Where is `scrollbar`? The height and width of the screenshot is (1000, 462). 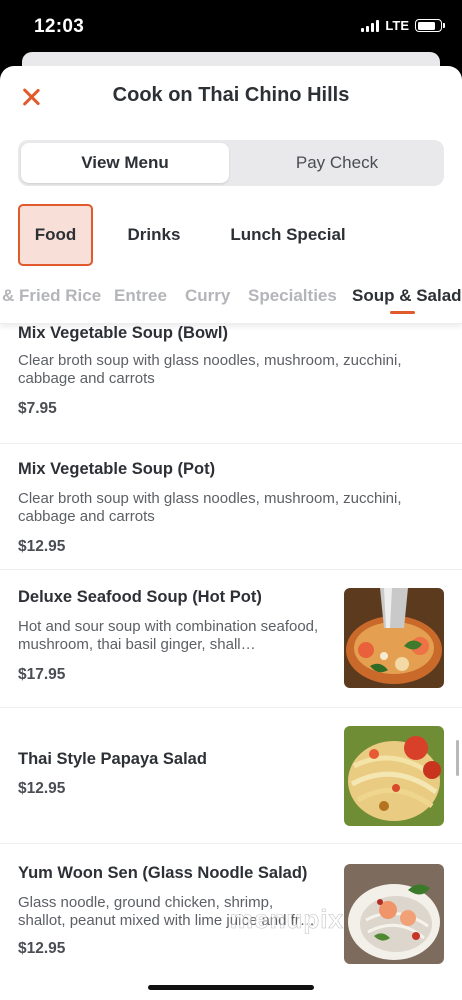 scrollbar is located at coordinates (457, 758).